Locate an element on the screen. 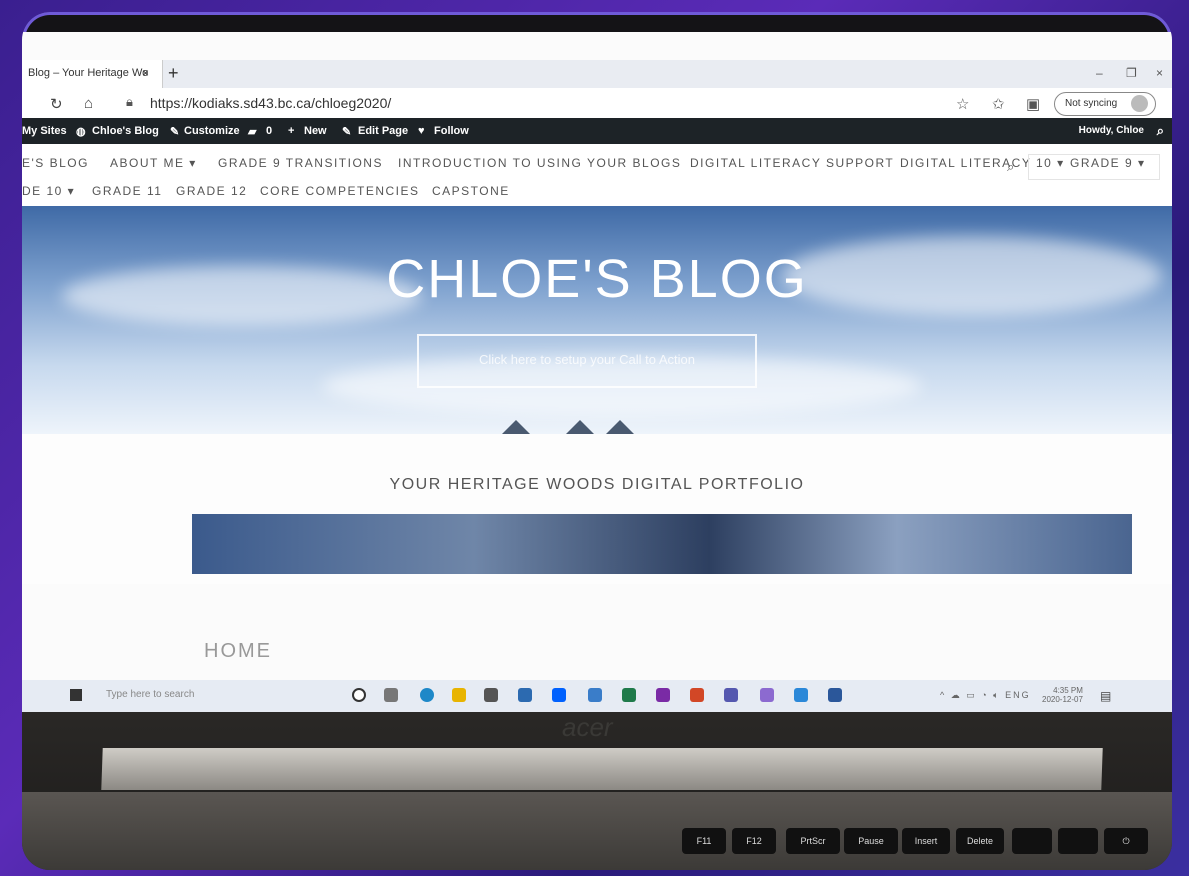 Image resolution: width=1189 pixels, height=876 pixels. heart-icon: ♥ is located at coordinates (421, 131).